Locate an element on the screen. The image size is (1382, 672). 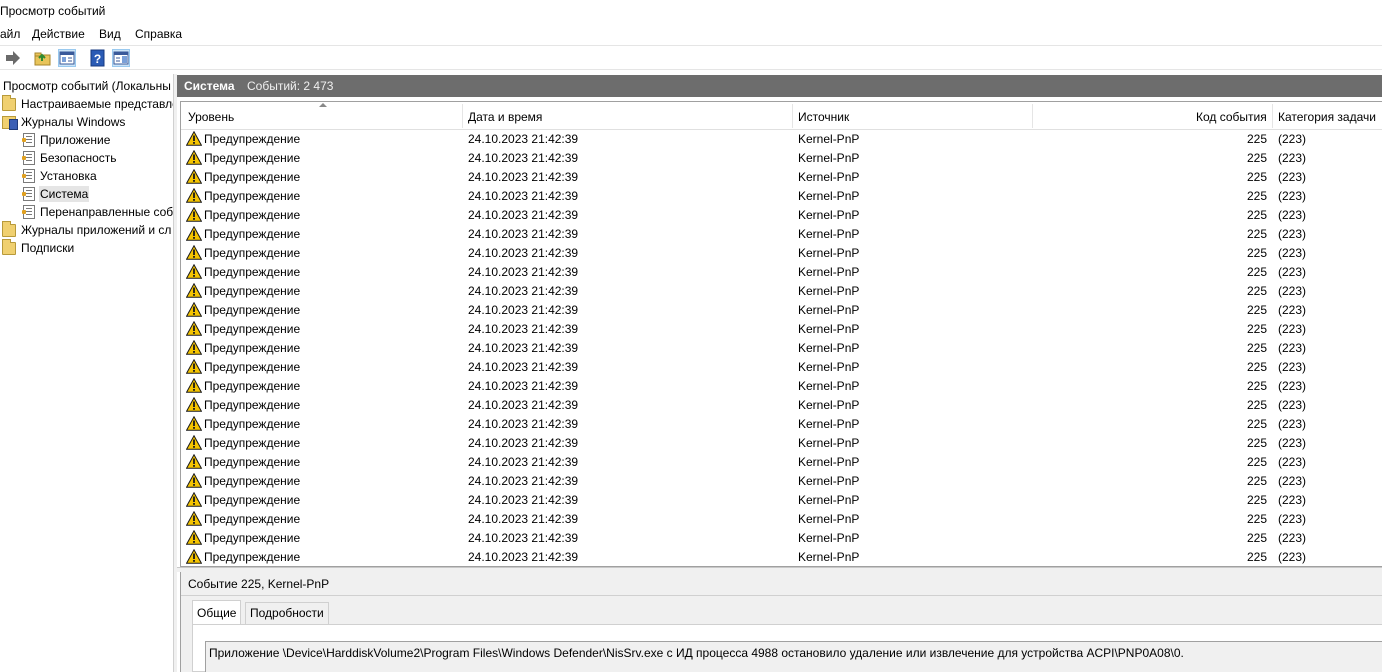
vertical-splitter is located at coordinates (175, 373).